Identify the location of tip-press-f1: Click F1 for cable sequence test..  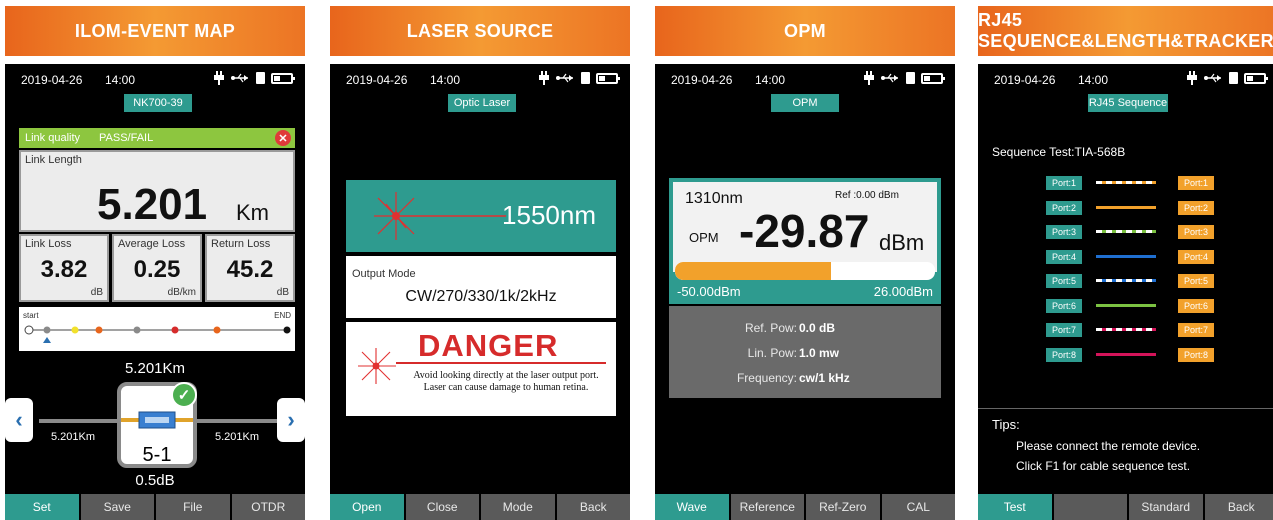
(1103, 466).